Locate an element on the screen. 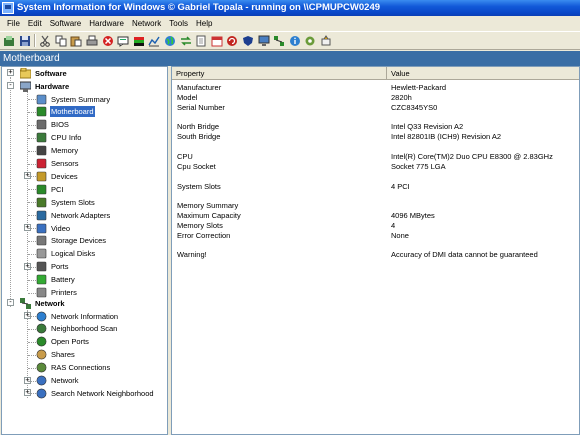 Image resolution: width=580 pixels, height=435 pixels. globe-icon is located at coordinates (170, 41).